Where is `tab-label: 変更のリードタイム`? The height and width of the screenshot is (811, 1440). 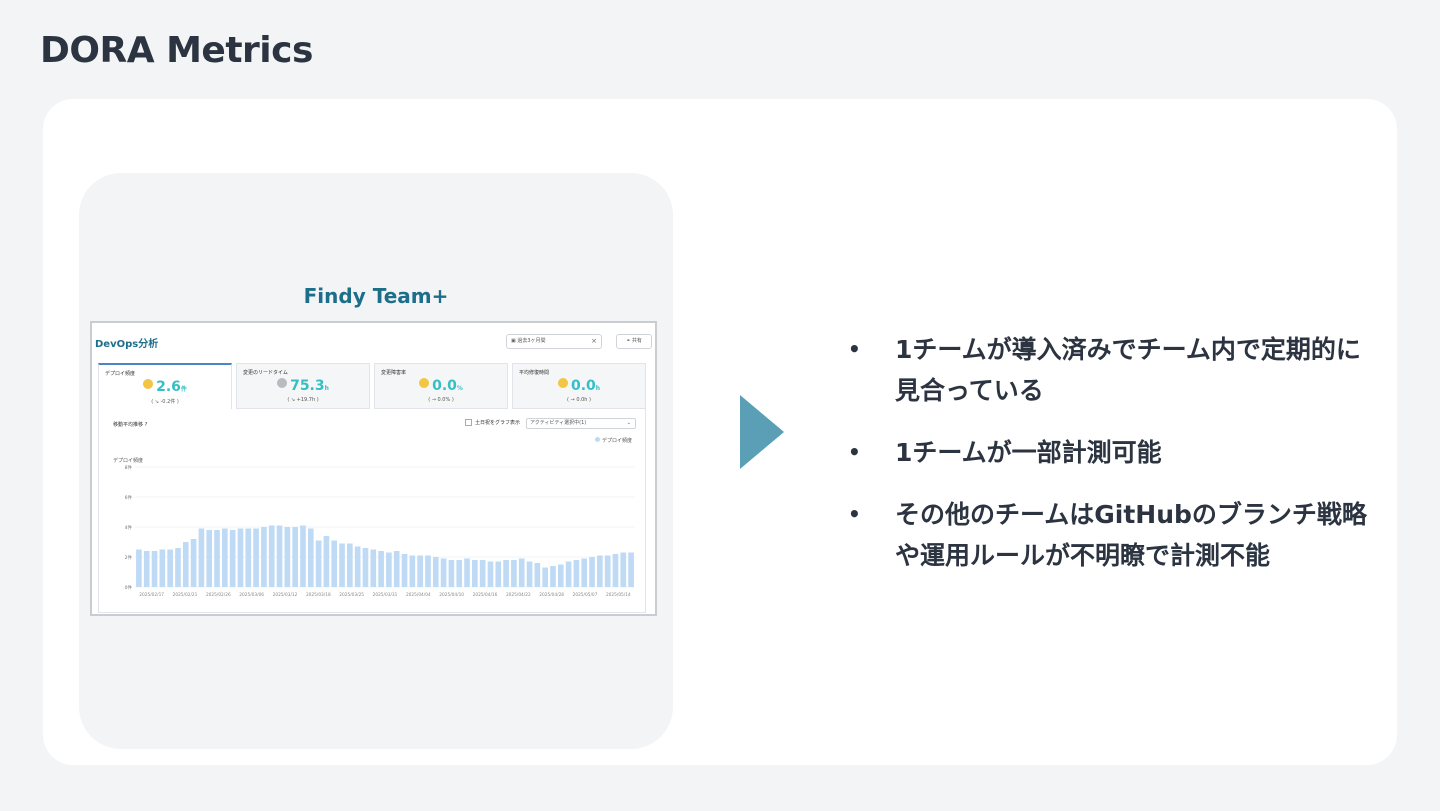
tab-label: 変更のリードタイム is located at coordinates (265, 373).